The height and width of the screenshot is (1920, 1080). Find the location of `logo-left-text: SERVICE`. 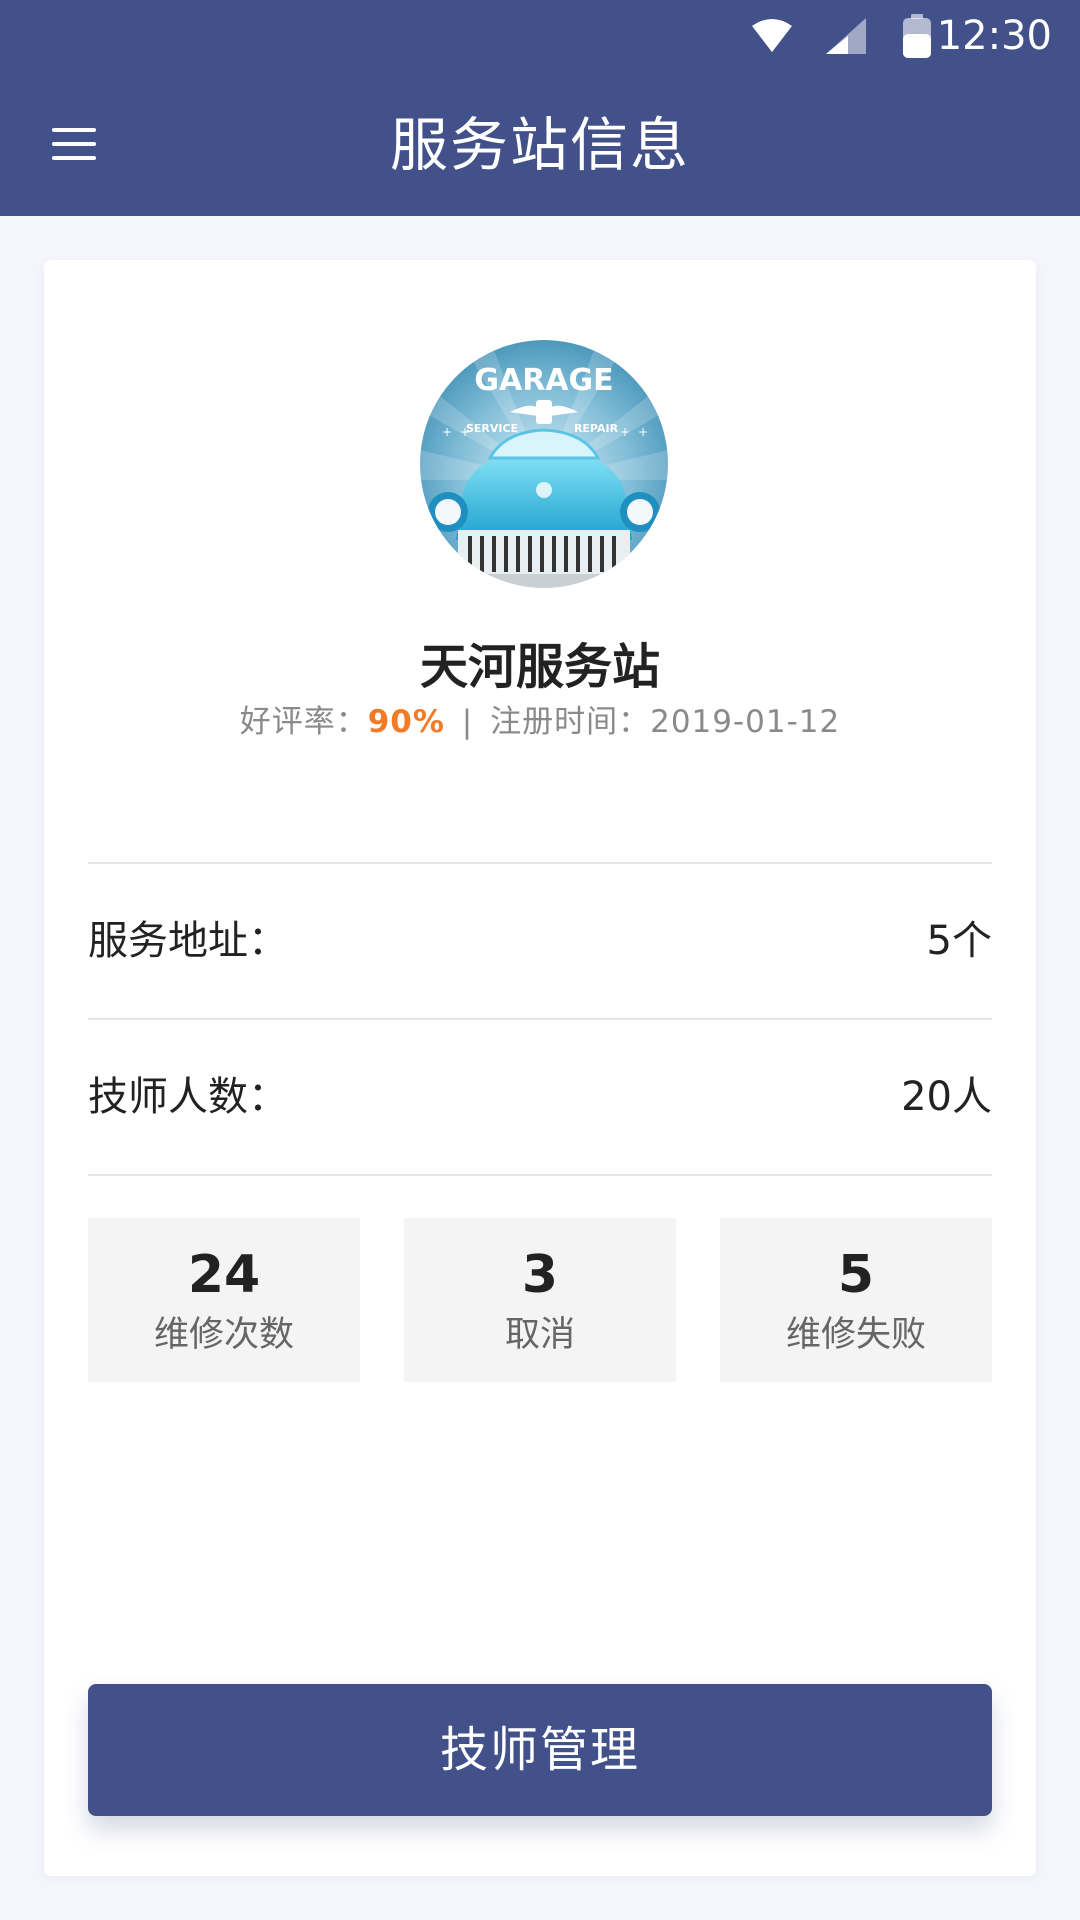

logo-left-text: SERVICE is located at coordinates (492, 428).